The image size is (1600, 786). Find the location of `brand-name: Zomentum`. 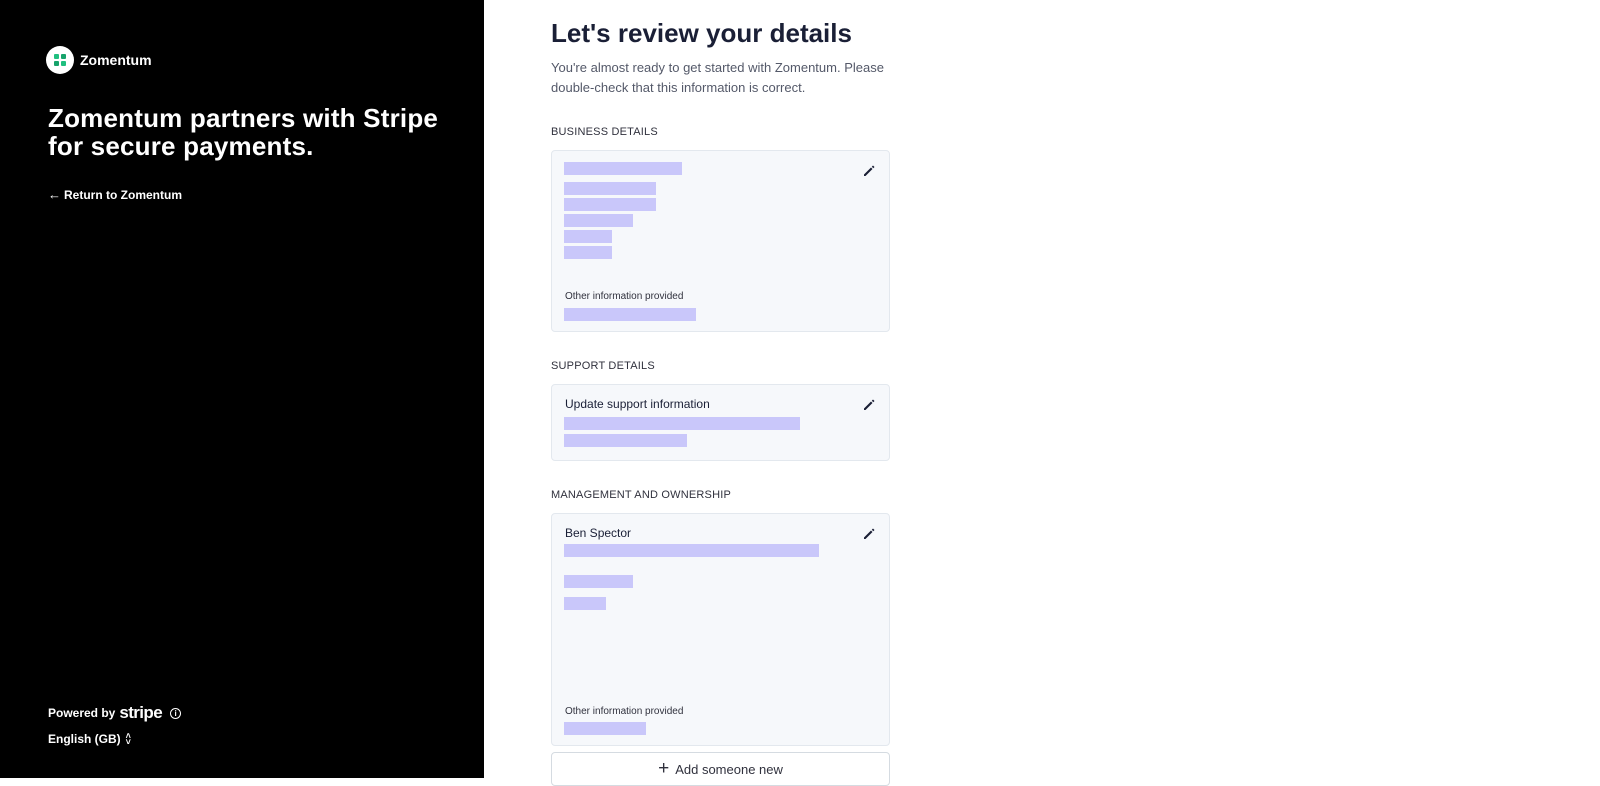

brand-name: Zomentum is located at coordinates (116, 60).